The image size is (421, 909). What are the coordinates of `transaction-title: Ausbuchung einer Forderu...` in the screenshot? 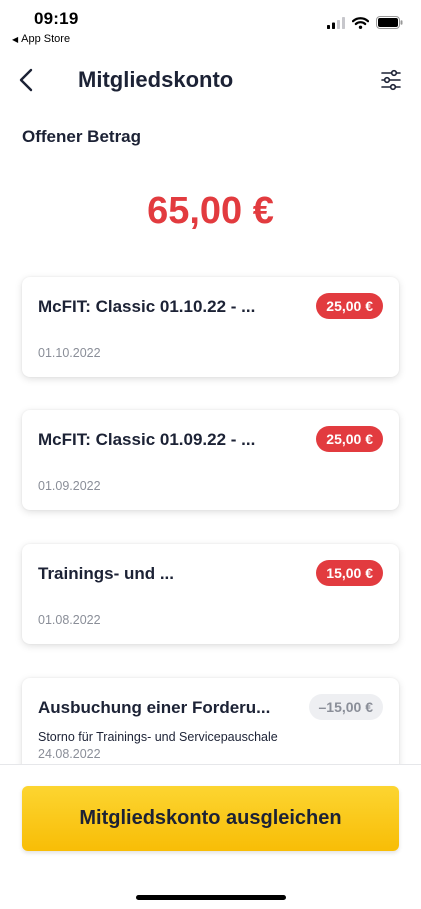 It's located at (154, 707).